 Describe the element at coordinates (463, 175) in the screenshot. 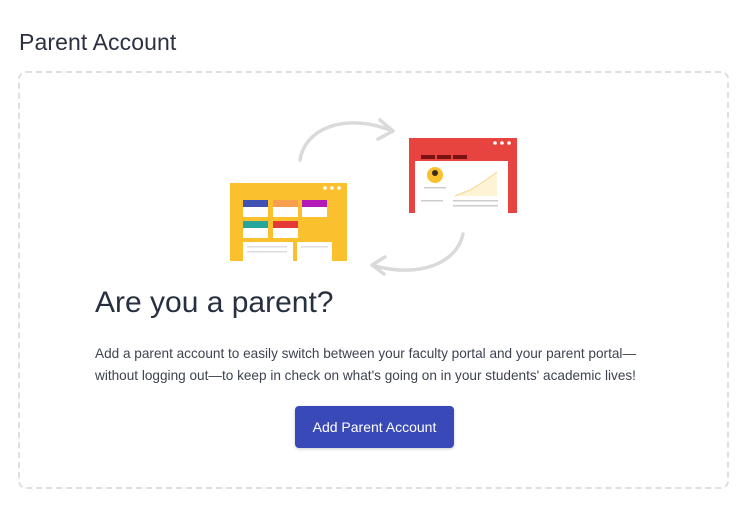

I see `parent-portal-window-icon` at that location.